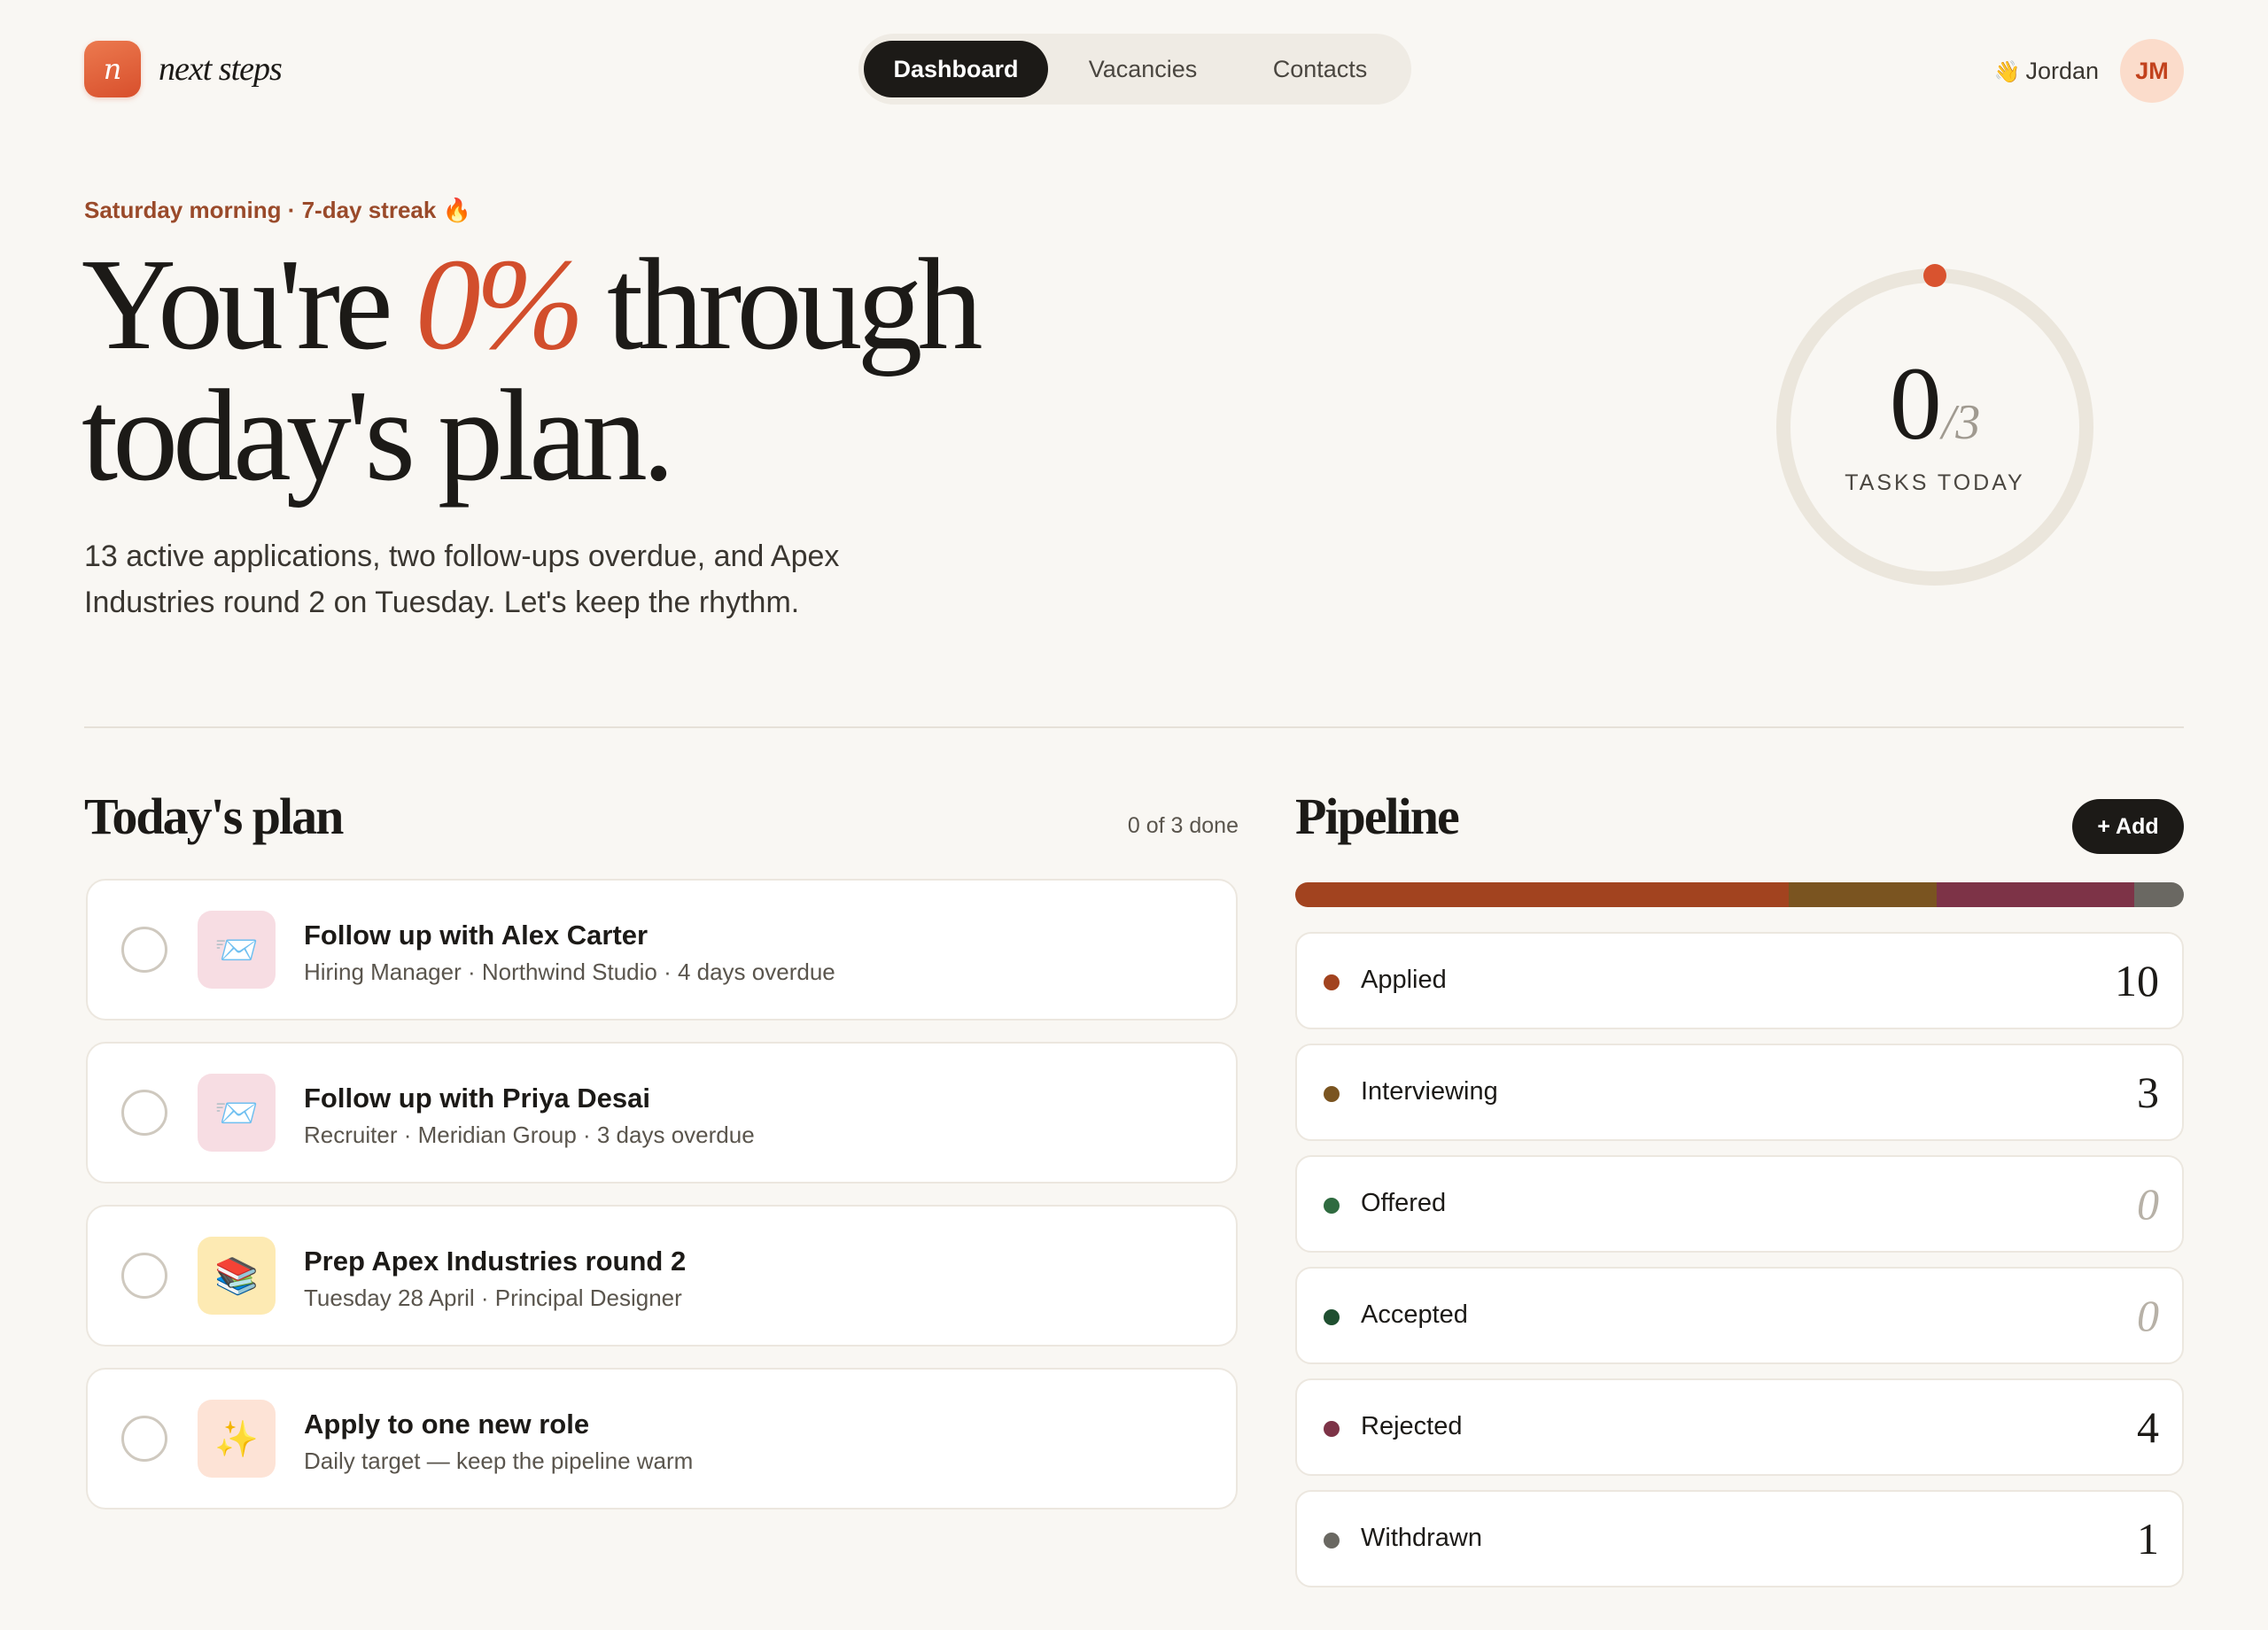 The height and width of the screenshot is (1630, 2268). Describe the element at coordinates (1404, 1203) in the screenshot. I see `stage-name: Offered` at that location.